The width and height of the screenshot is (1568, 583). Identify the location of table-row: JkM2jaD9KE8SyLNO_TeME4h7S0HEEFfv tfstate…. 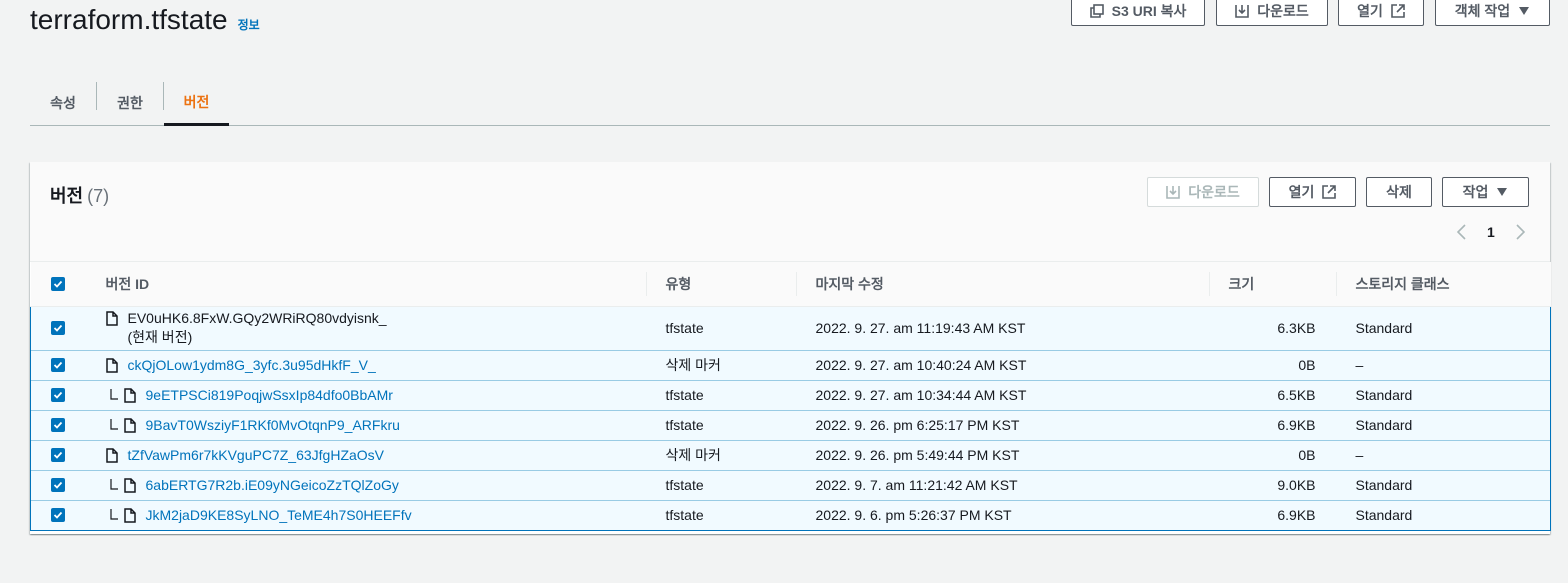
(790, 515).